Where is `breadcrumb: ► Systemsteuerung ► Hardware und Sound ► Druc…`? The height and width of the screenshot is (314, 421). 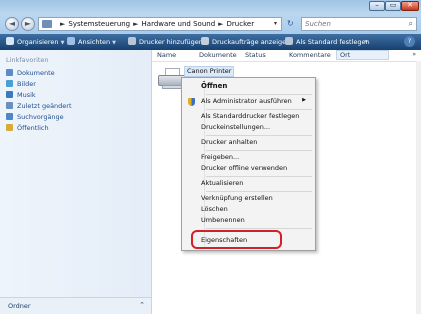
breadcrumb: ► Systemsteuerung ► Hardware und Sound ► Druc… is located at coordinates (155, 24).